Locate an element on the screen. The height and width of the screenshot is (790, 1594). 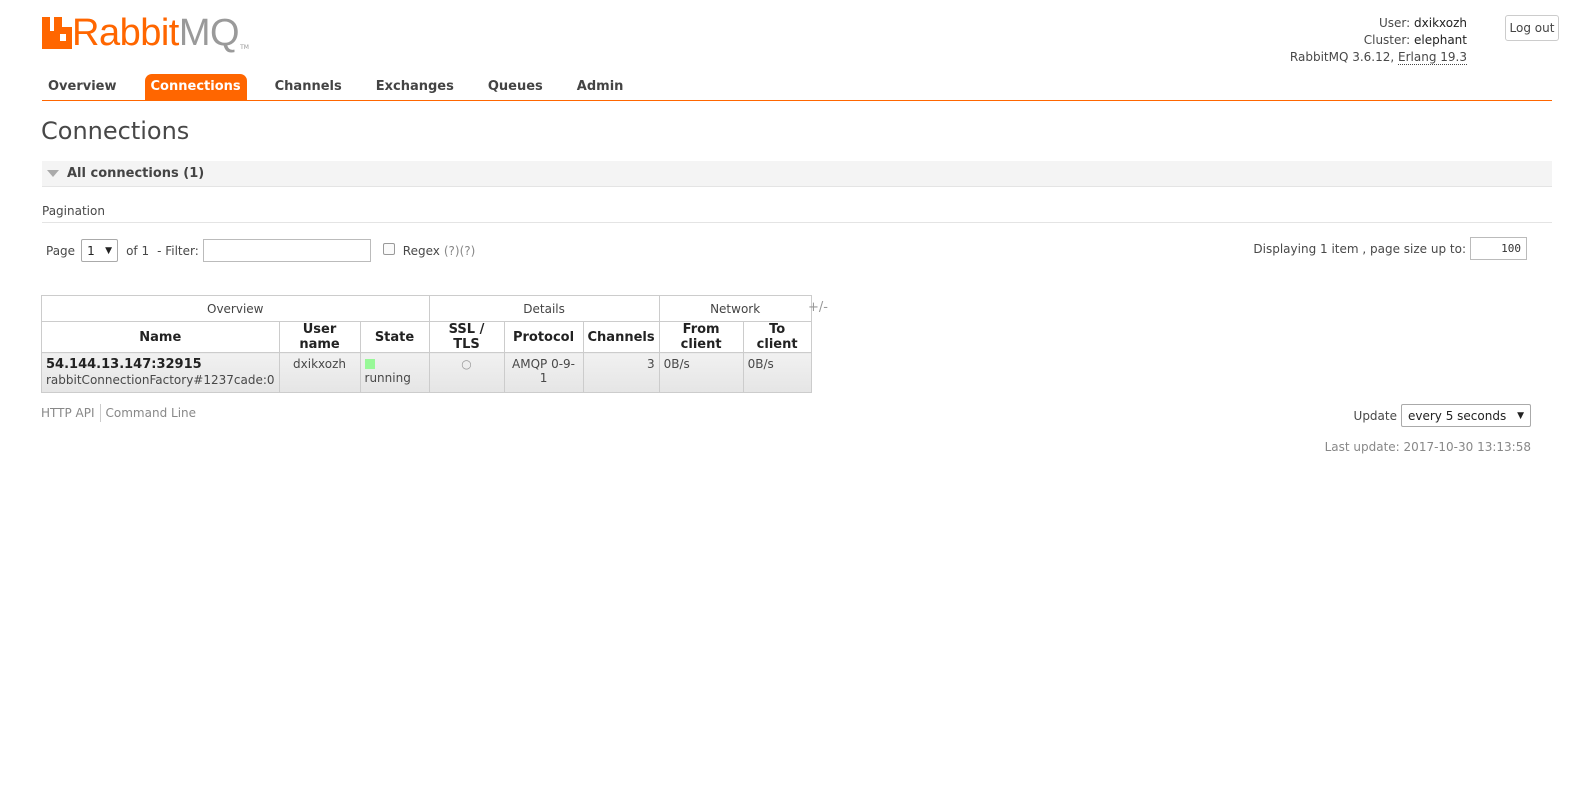
page-label: Page is located at coordinates (61, 250).